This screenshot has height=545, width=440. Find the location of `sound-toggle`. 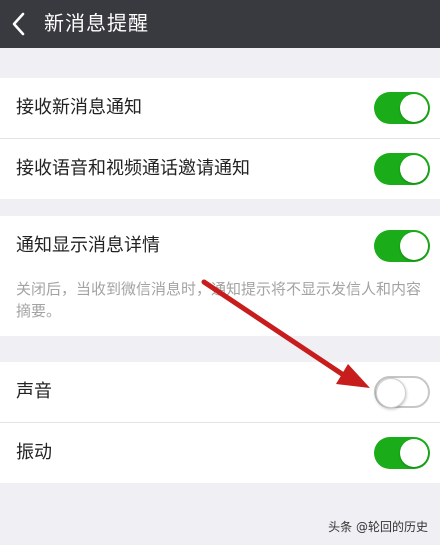

sound-toggle is located at coordinates (402, 392).